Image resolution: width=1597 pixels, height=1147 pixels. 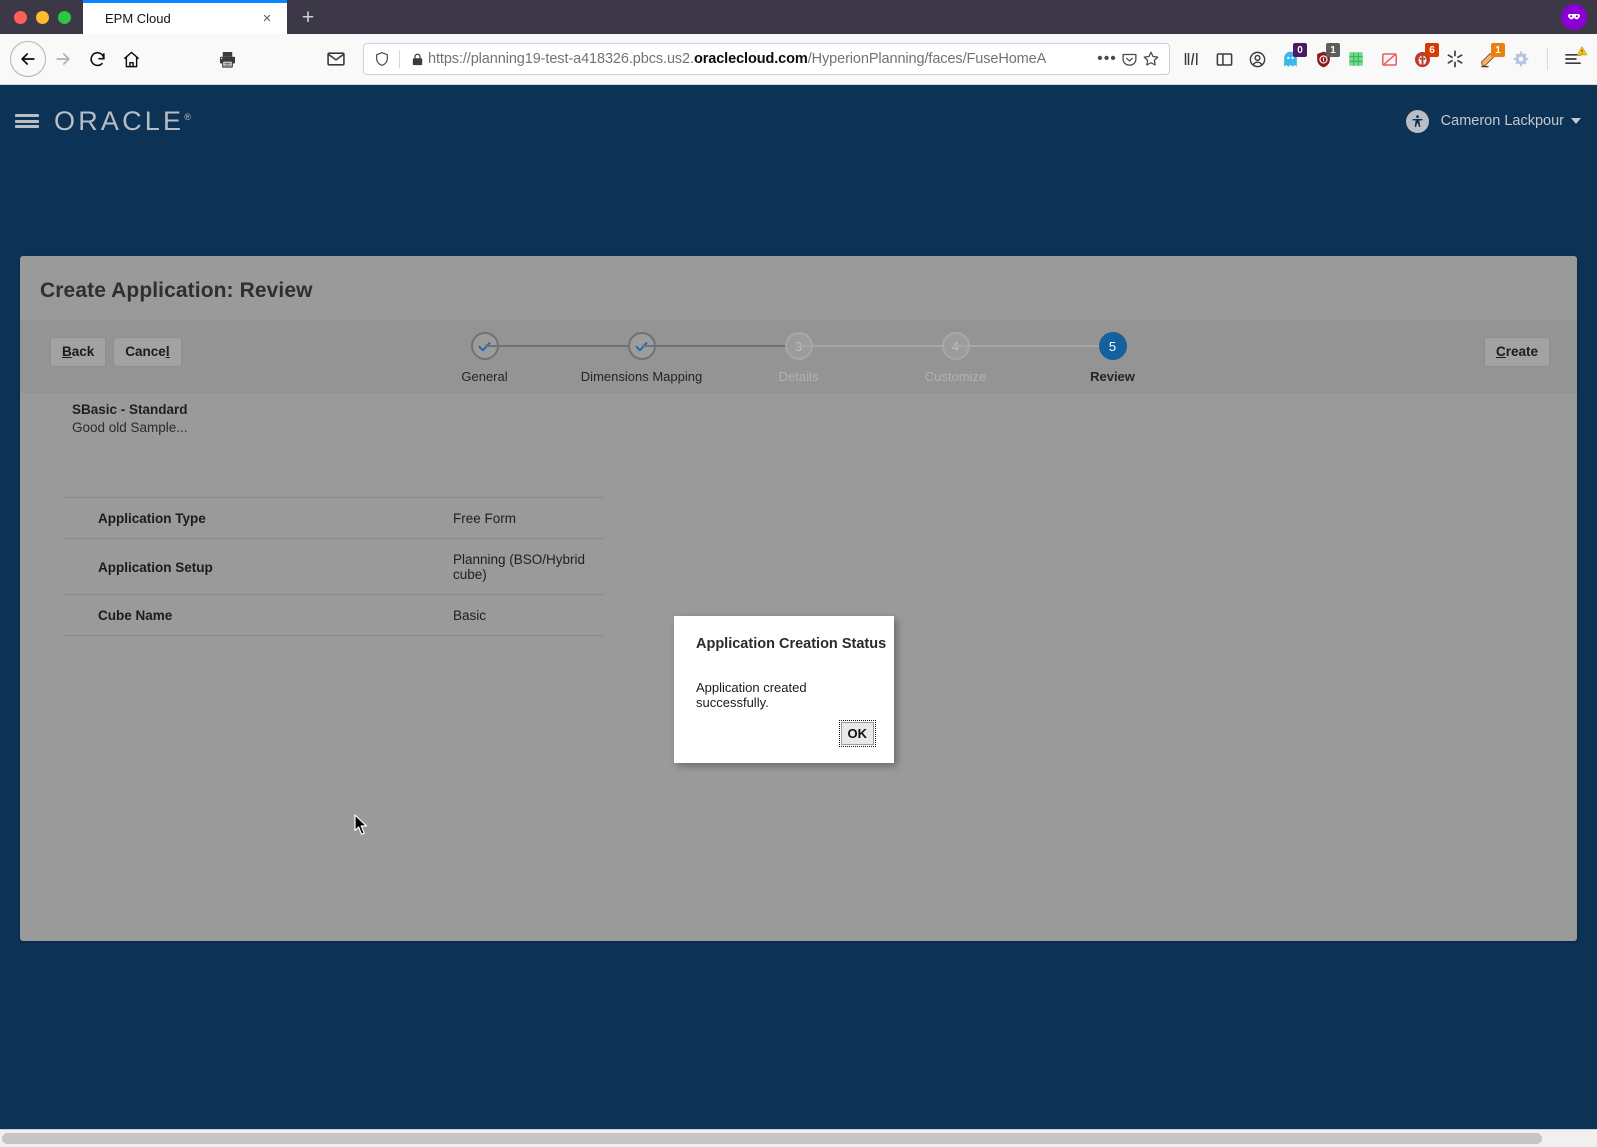 I want to click on extension-badge: 6, so click(x=1432, y=50).